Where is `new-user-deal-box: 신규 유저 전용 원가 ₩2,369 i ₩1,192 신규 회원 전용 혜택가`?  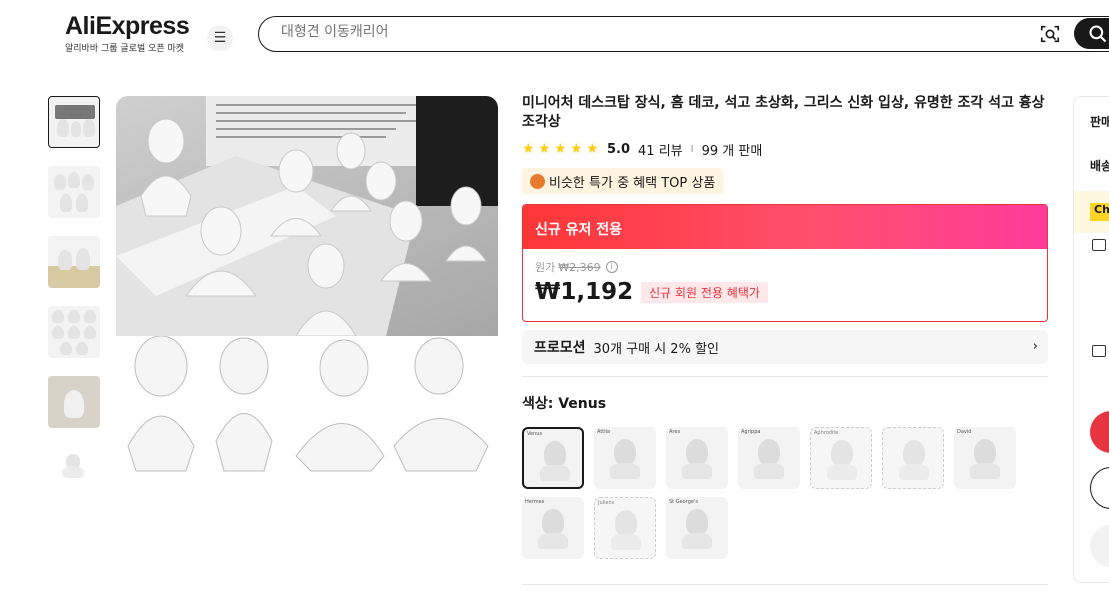
new-user-deal-box: 신규 유저 전용 원가 ₩2,369 i ₩1,192 신규 회원 전용 혜택가 is located at coordinates (785, 263).